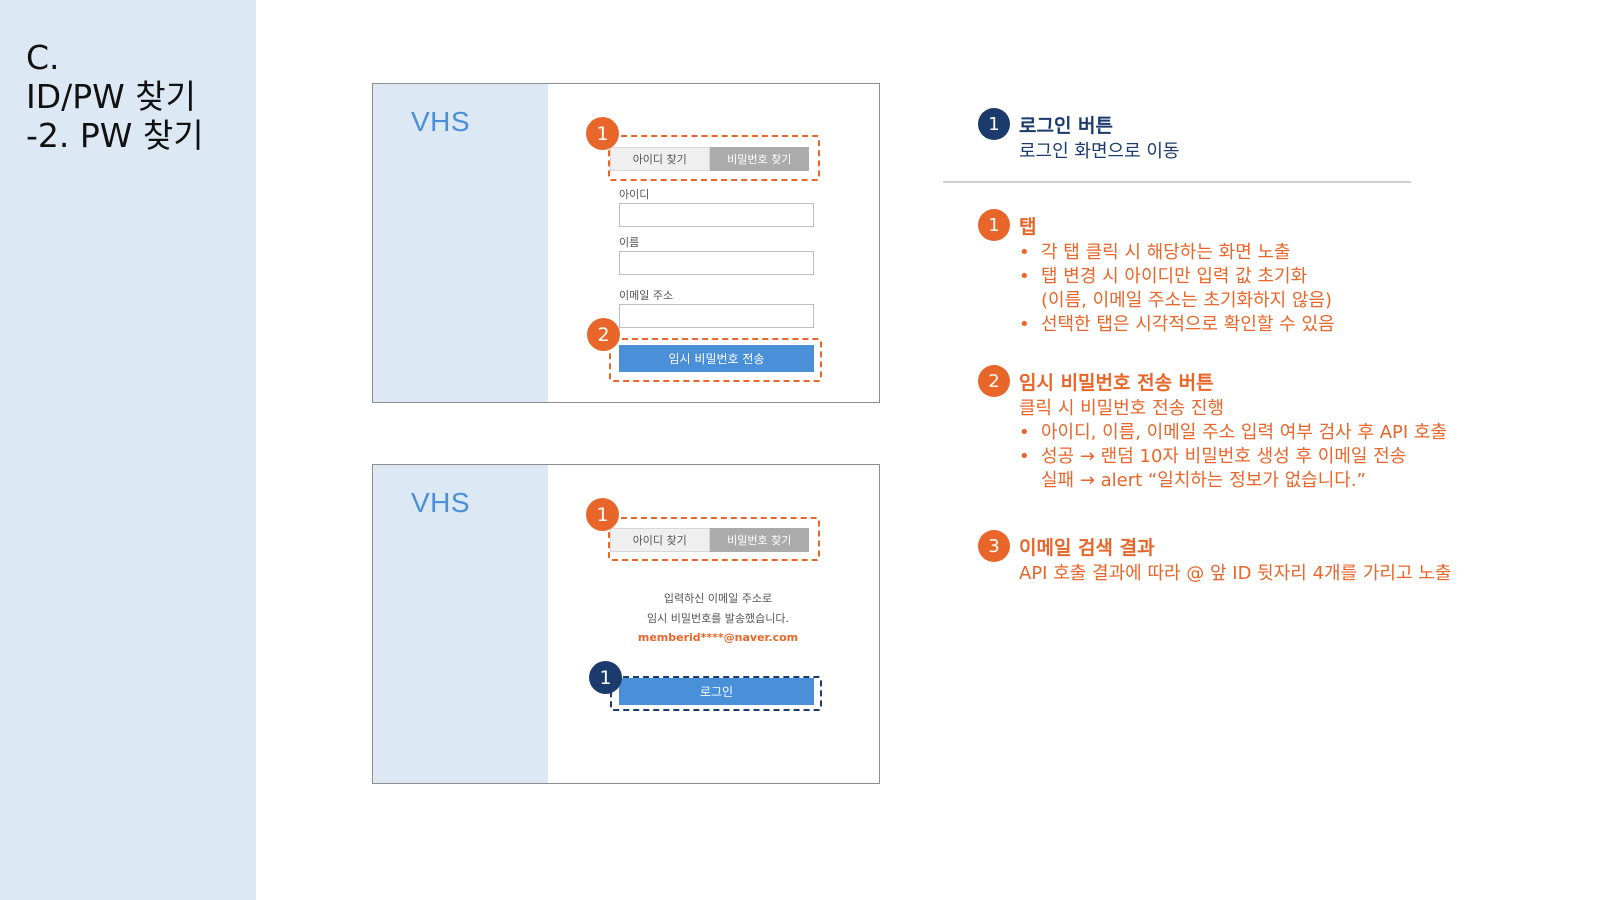 The width and height of the screenshot is (1600, 900). What do you see at coordinates (716, 316) in the screenshot?
I see `email-input` at bounding box center [716, 316].